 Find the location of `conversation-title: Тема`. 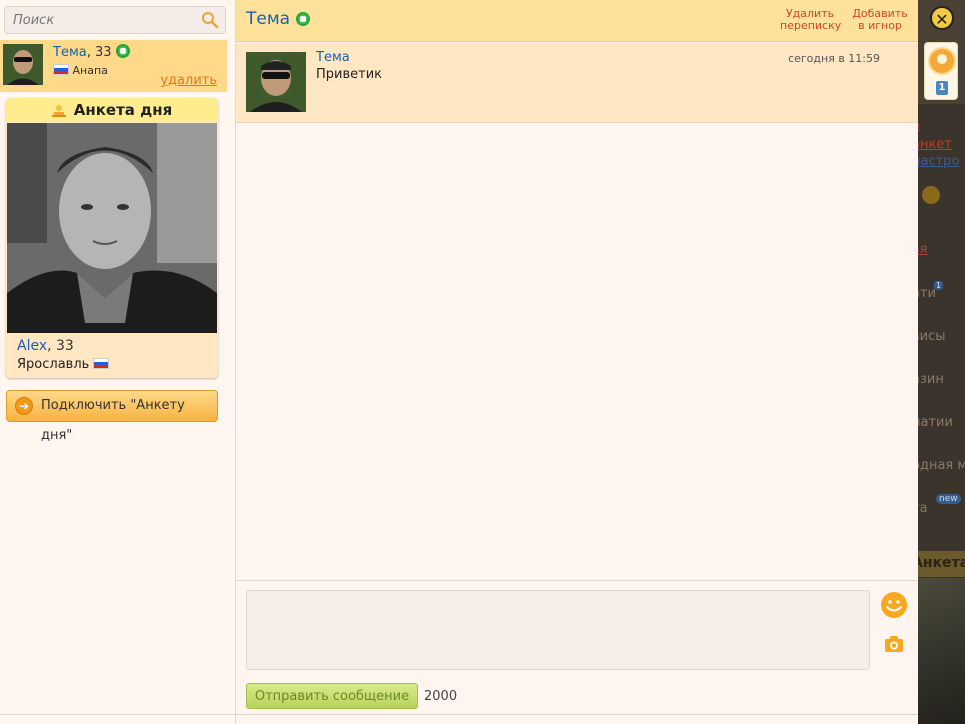

conversation-title: Тема is located at coordinates (278, 19).